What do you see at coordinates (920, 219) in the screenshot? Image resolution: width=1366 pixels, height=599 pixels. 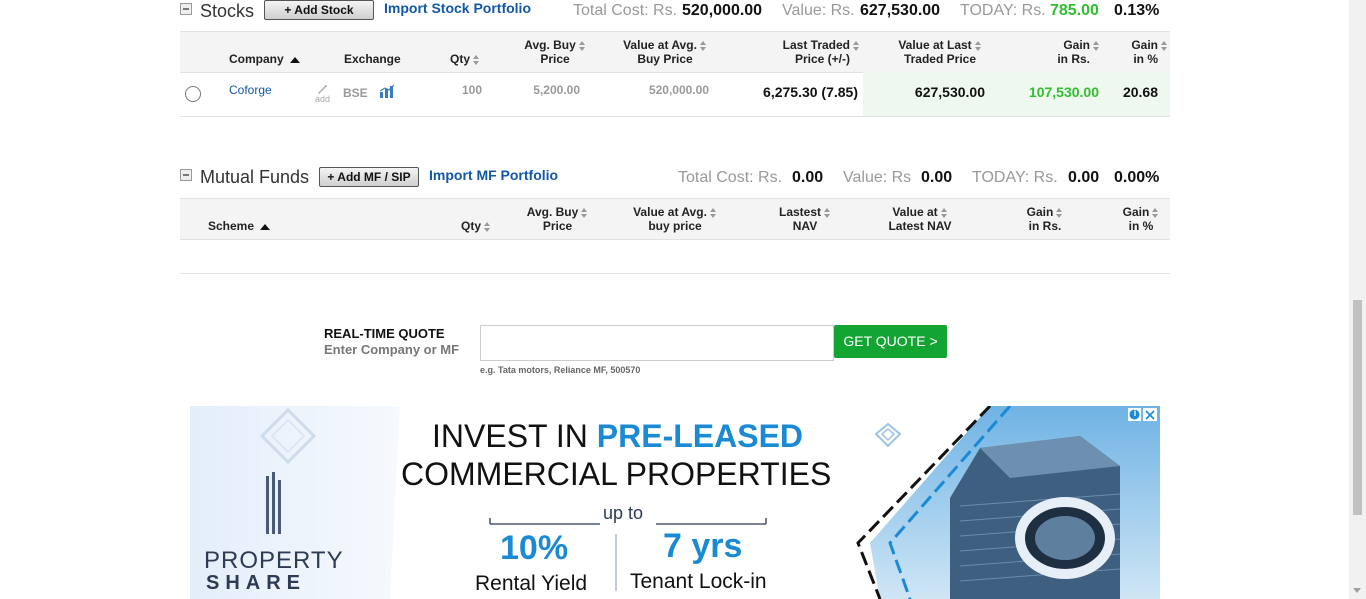 I see `col-value-latest-nav: Value at Latest NAV` at bounding box center [920, 219].